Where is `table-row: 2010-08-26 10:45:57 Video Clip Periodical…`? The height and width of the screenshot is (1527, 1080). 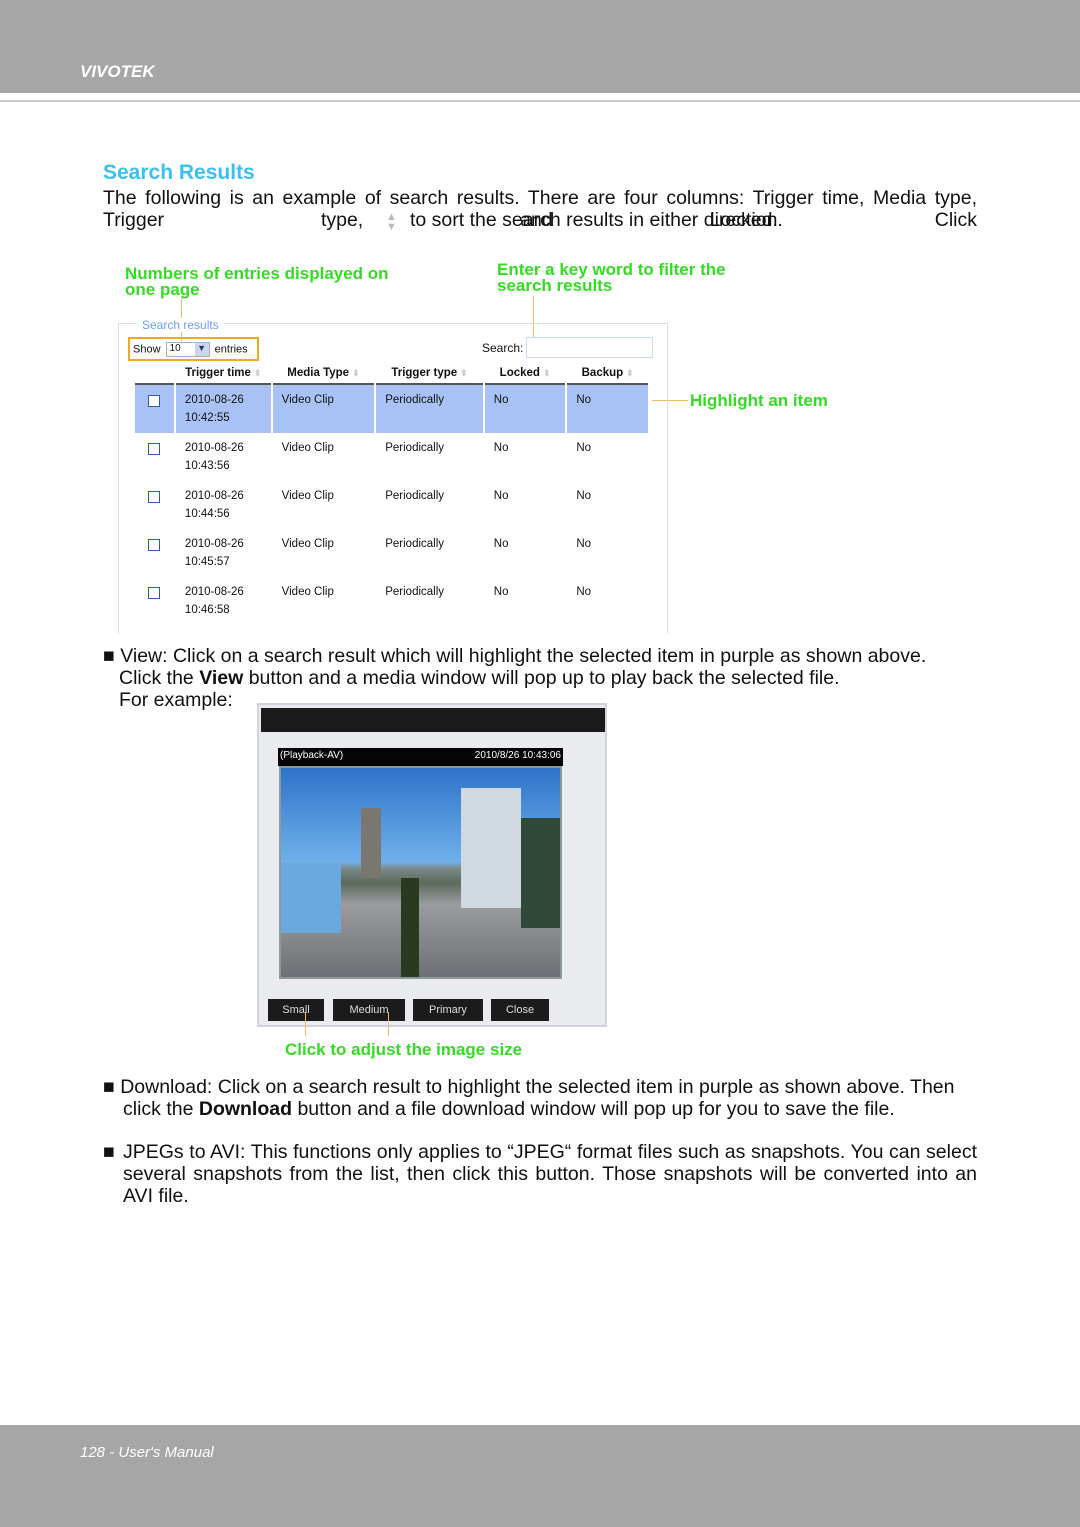 table-row: 2010-08-26 10:45:57 Video Clip Periodical… is located at coordinates (391, 553).